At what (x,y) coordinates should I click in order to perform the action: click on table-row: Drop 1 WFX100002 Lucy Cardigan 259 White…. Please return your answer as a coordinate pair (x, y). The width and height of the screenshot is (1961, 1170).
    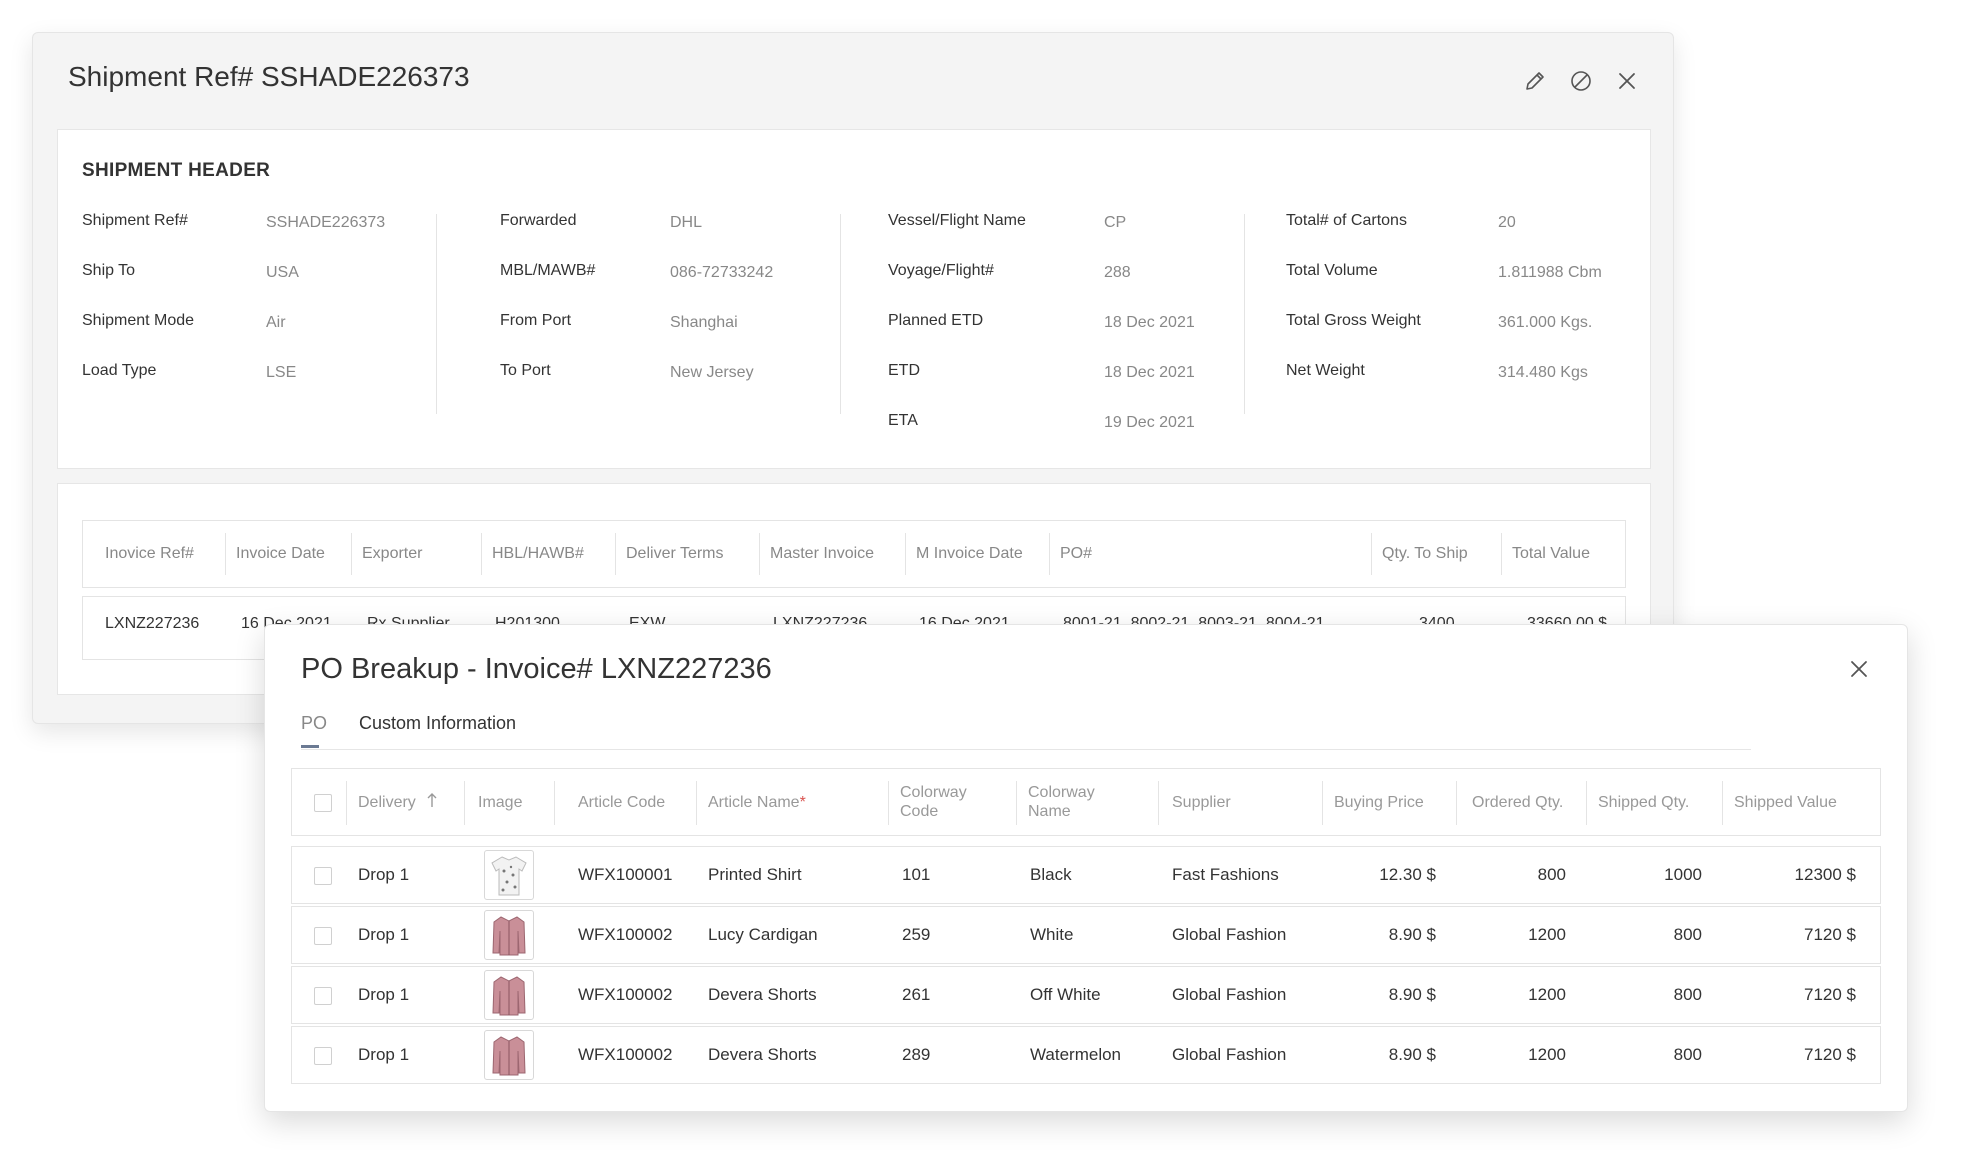
    Looking at the image, I should click on (1086, 935).